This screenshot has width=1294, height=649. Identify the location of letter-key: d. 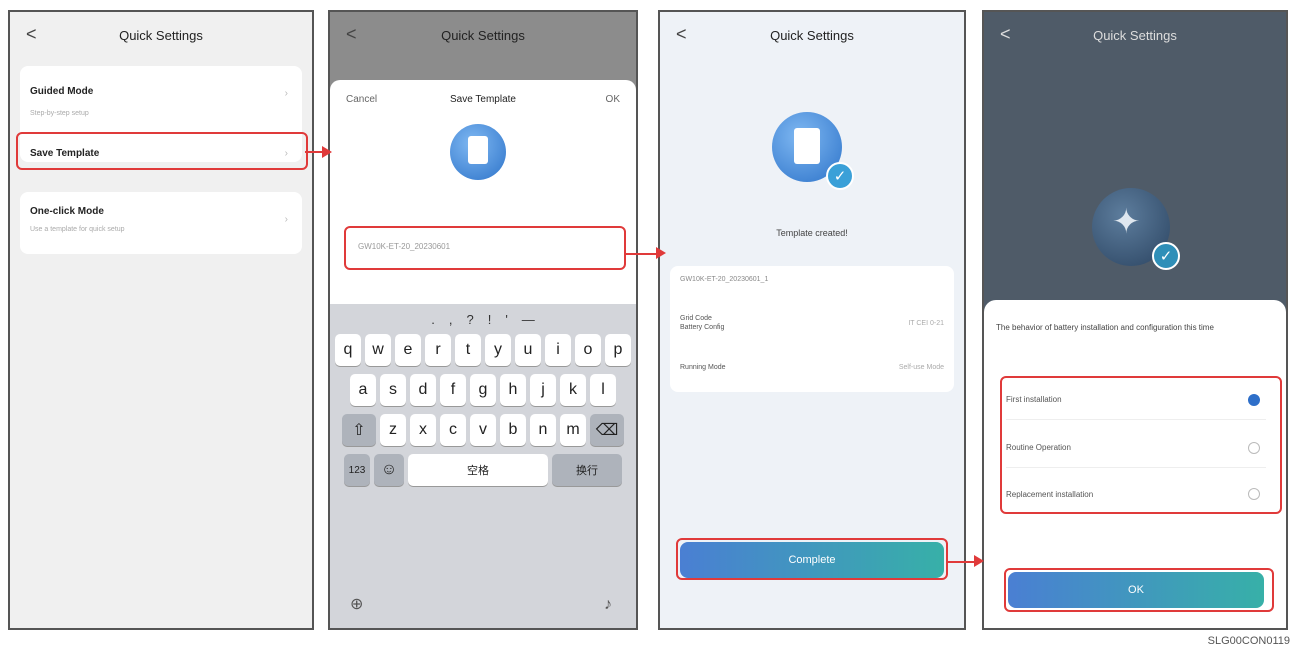
(423, 390).